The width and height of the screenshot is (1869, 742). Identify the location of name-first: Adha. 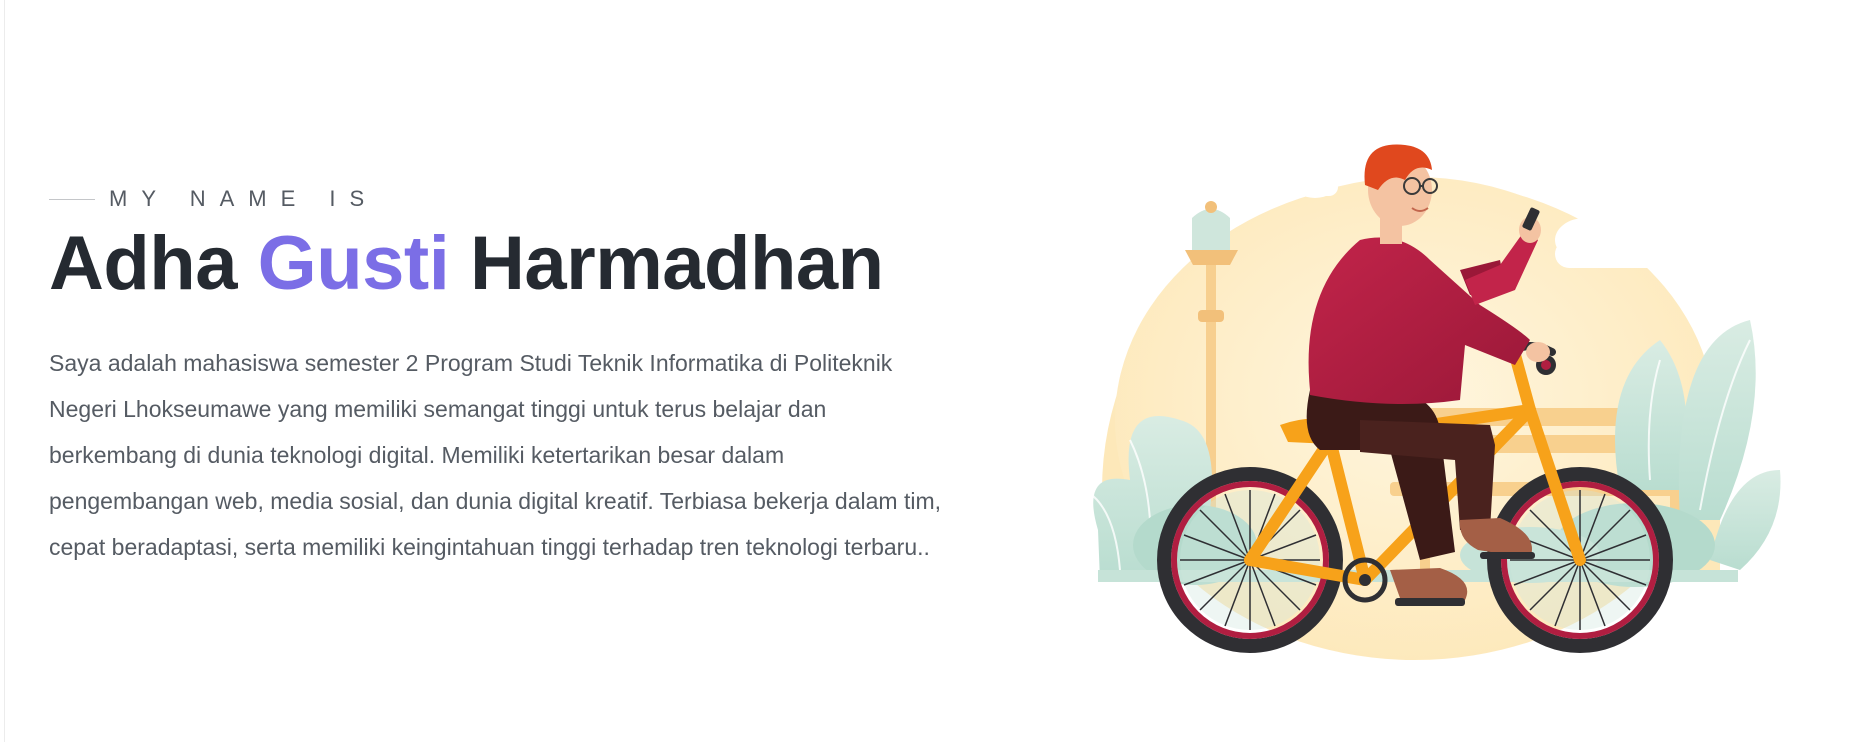
(143, 263).